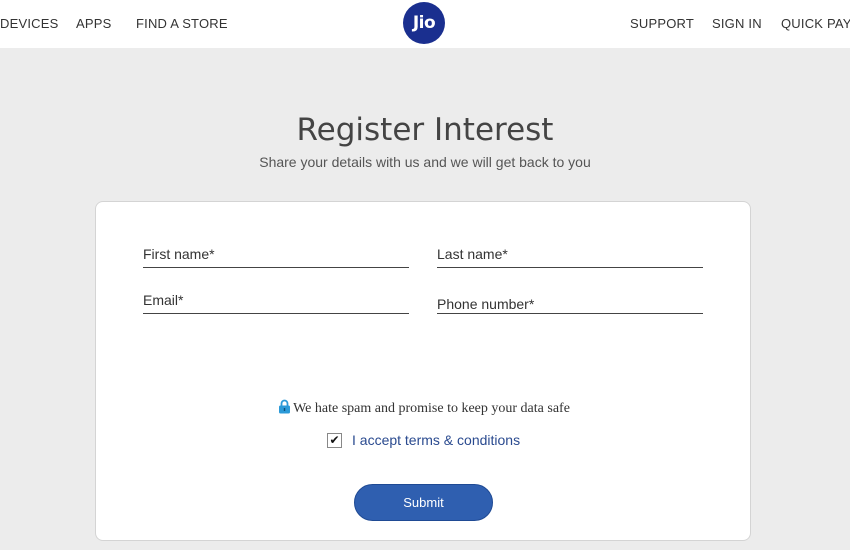  I want to click on email-input, so click(276, 298).